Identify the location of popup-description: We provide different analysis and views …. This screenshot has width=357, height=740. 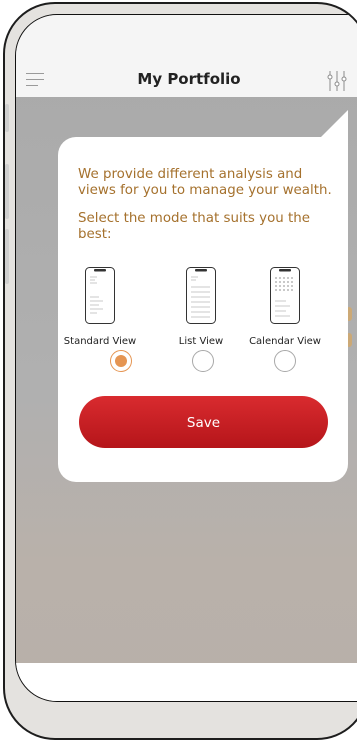
(205, 182).